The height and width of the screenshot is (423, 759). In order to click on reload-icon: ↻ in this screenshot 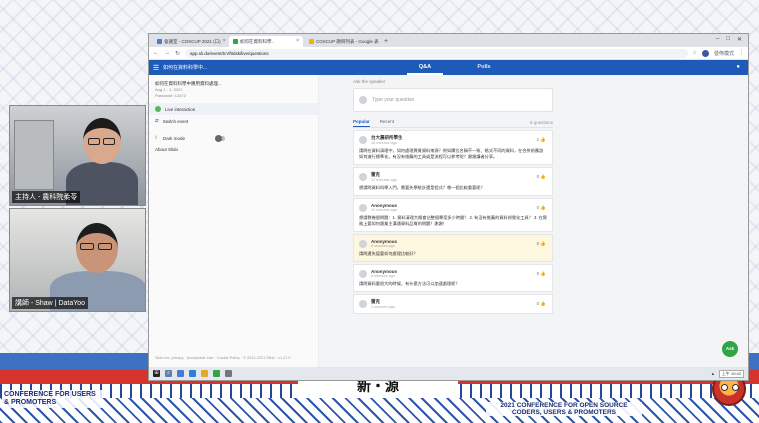, I will do `click(177, 53)`.